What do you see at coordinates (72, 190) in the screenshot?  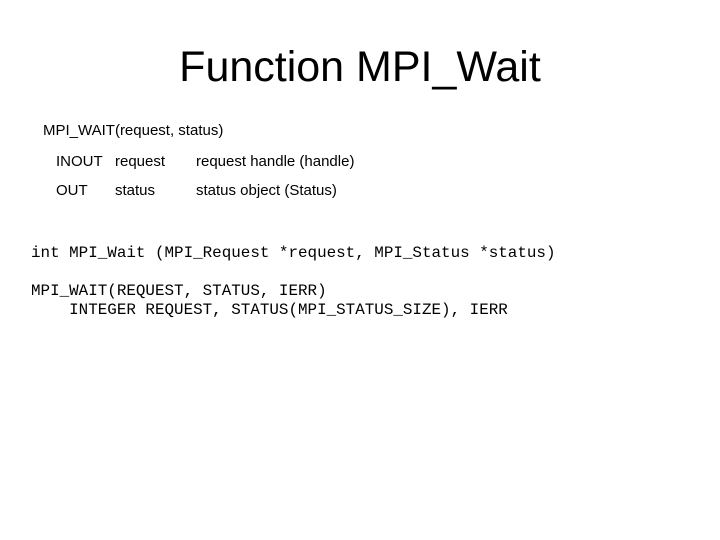 I see `param-direction: OUT` at bounding box center [72, 190].